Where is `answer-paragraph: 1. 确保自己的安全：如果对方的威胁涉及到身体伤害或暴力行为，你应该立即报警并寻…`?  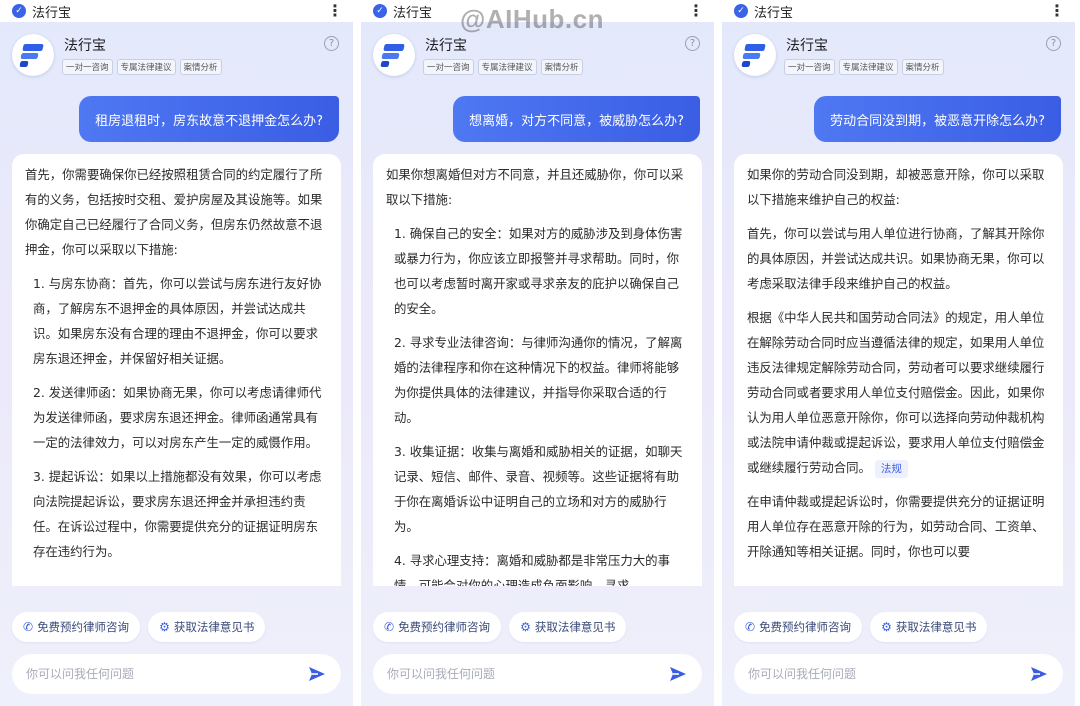 answer-paragraph: 1. 确保自己的安全：如果对方的威胁涉及到身体伤害或暴力行为，你应该立即报警并寻… is located at coordinates (538, 271).